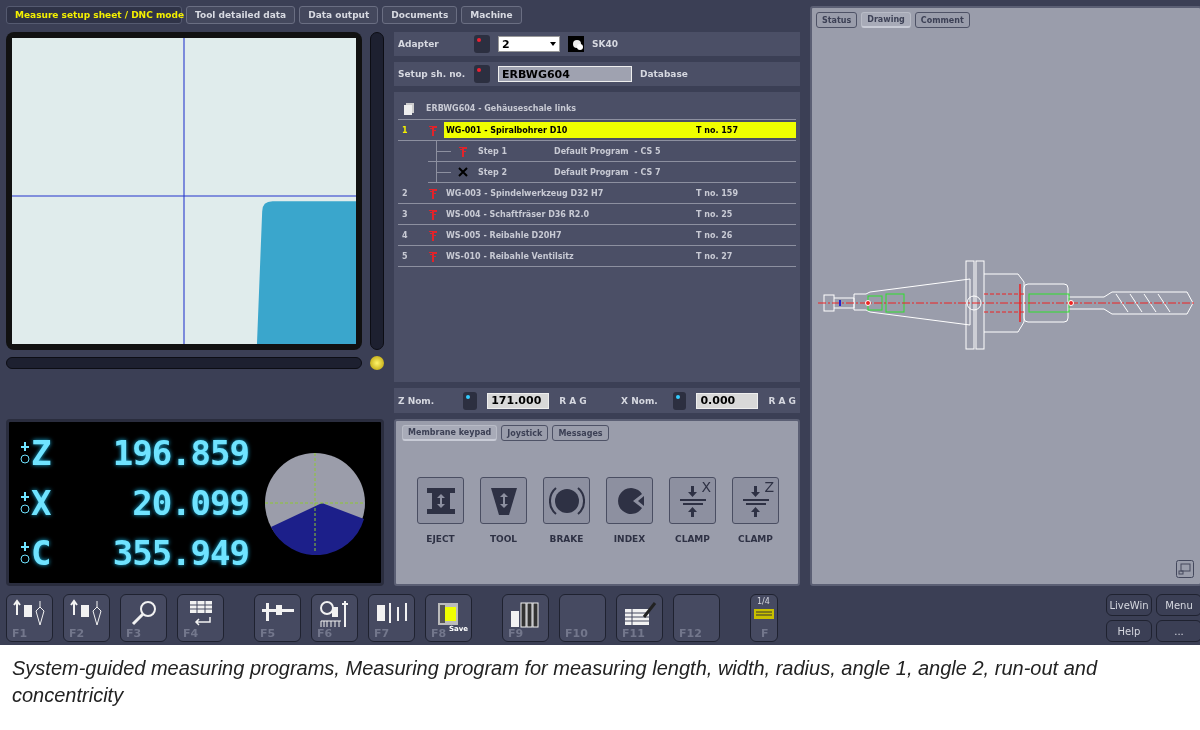 Image resolution: width=1200 pixels, height=730 pixels. I want to click on step-program: Default Program - CS 5, so click(607, 151).